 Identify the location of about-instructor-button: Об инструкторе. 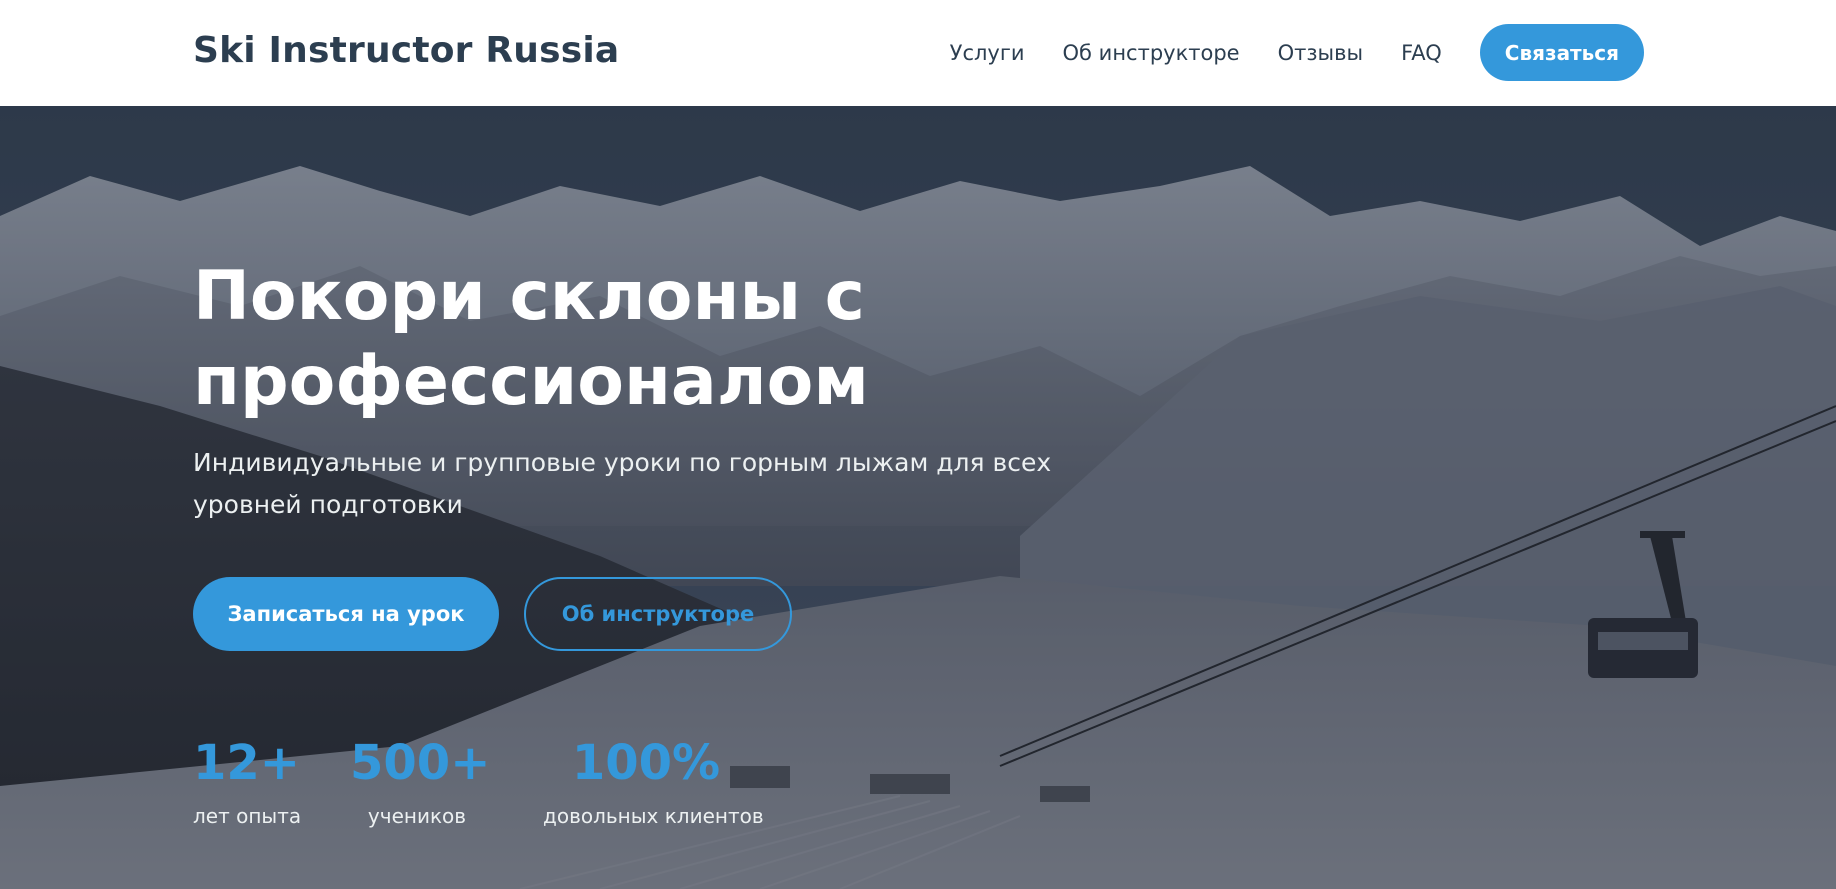
(658, 614).